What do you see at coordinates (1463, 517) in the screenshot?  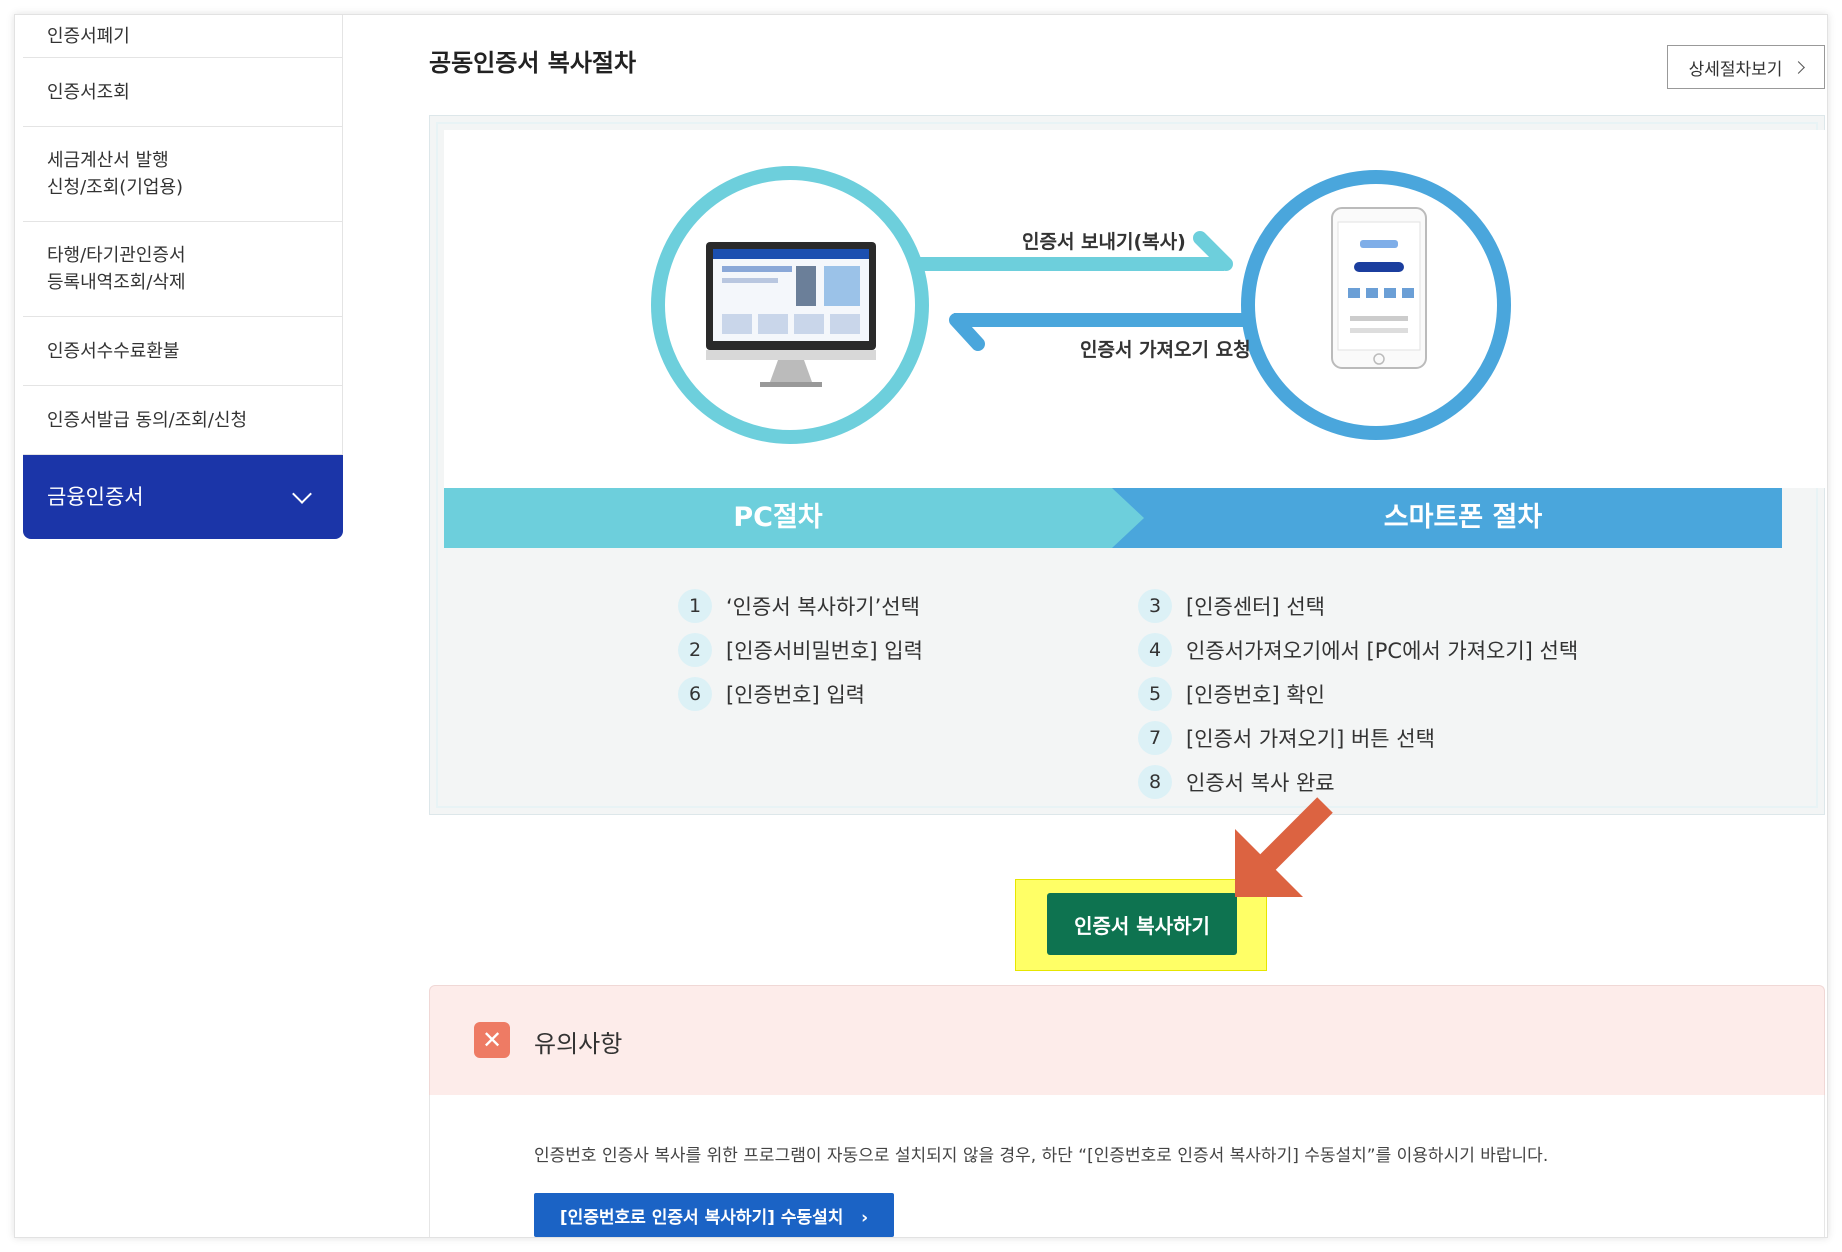 I see `phone-band-label: 스마트폰 절차` at bounding box center [1463, 517].